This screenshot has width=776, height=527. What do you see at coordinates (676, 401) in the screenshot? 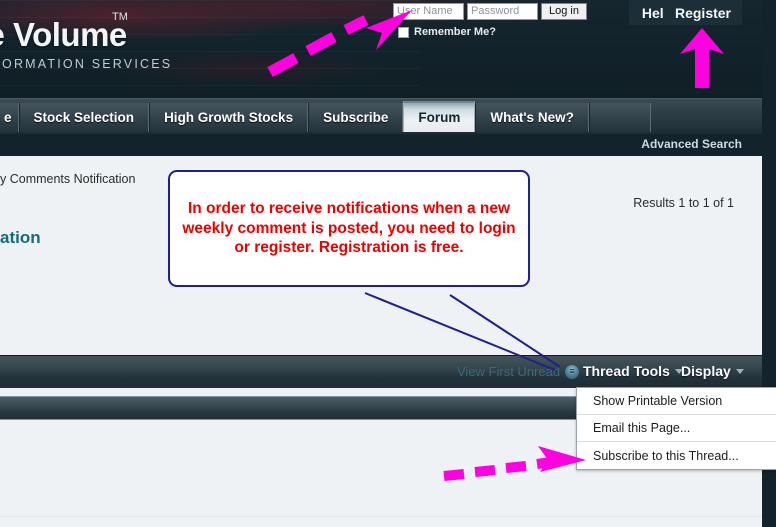
I see `menu-item-show-printable-version: Show Printable Version` at bounding box center [676, 401].